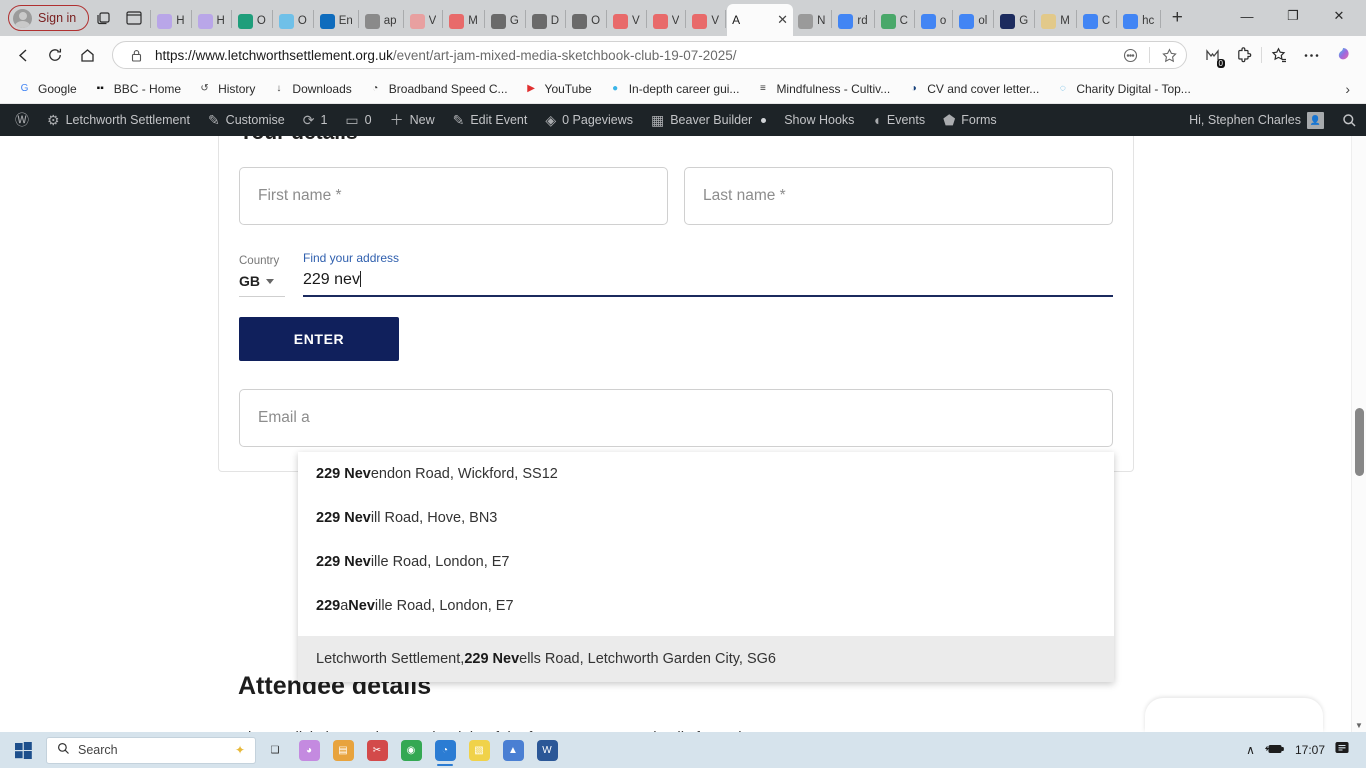 The image size is (1366, 768). What do you see at coordinates (547, 750) in the screenshot?
I see `word-icon: W` at bounding box center [547, 750].